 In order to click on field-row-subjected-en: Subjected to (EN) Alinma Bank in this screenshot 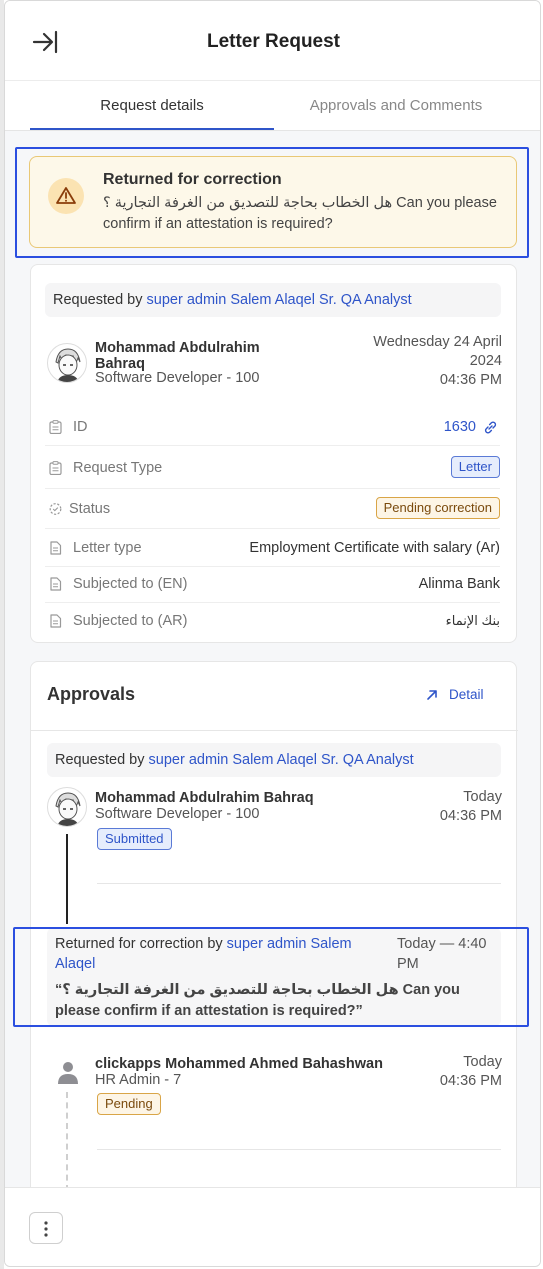, I will do `click(272, 584)`.